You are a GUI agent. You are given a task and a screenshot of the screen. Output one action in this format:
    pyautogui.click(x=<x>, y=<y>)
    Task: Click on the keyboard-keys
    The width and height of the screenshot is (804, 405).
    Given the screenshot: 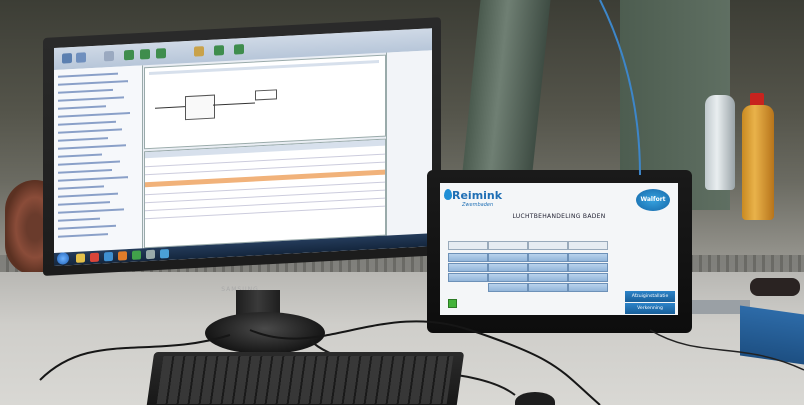 What is the action you would take?
    pyautogui.click(x=305, y=380)
    